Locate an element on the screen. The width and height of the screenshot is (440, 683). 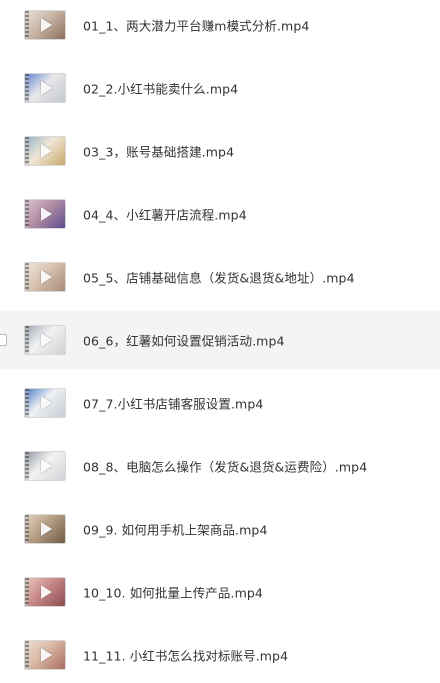
file-name: 11_11. 小红书怎么找对标账号.mp4 is located at coordinates (186, 656).